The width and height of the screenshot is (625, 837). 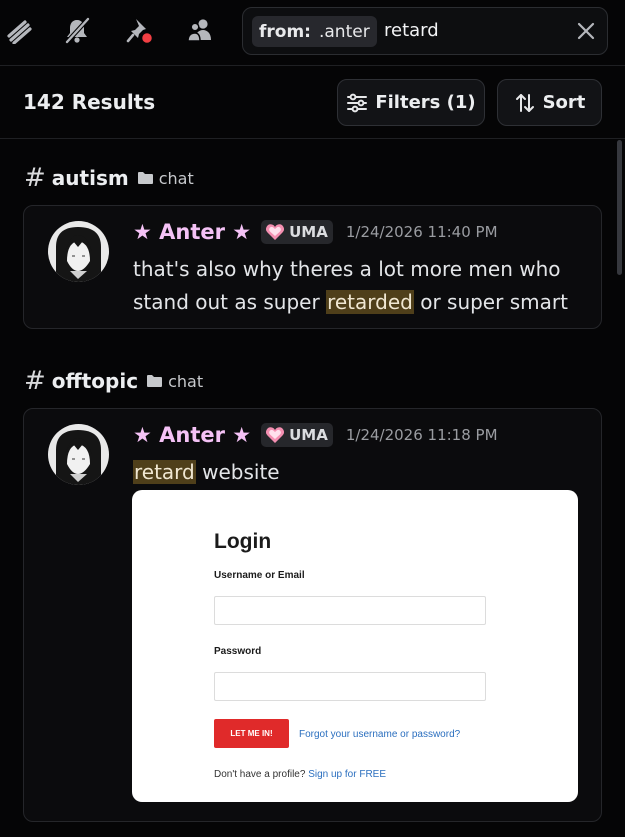 What do you see at coordinates (380, 734) in the screenshot?
I see `forgot-password-link: Forgot your username or password?` at bounding box center [380, 734].